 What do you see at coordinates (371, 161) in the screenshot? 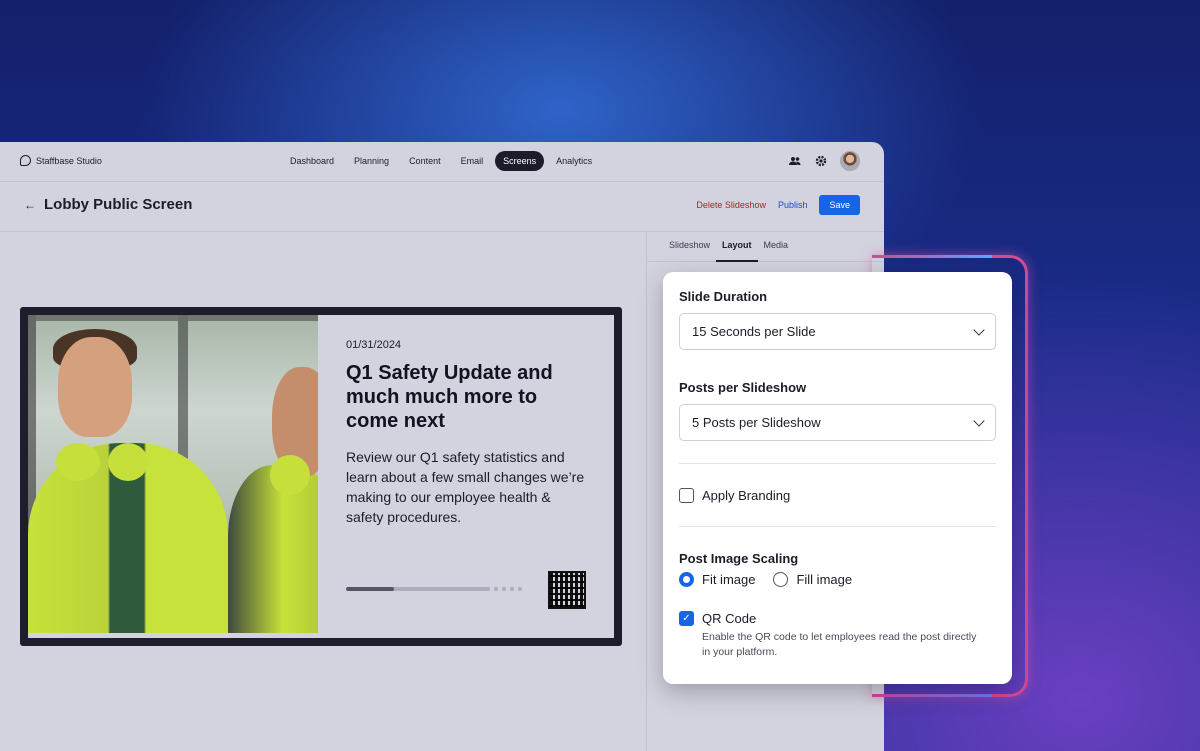
I see `nav-planning: Planning` at bounding box center [371, 161].